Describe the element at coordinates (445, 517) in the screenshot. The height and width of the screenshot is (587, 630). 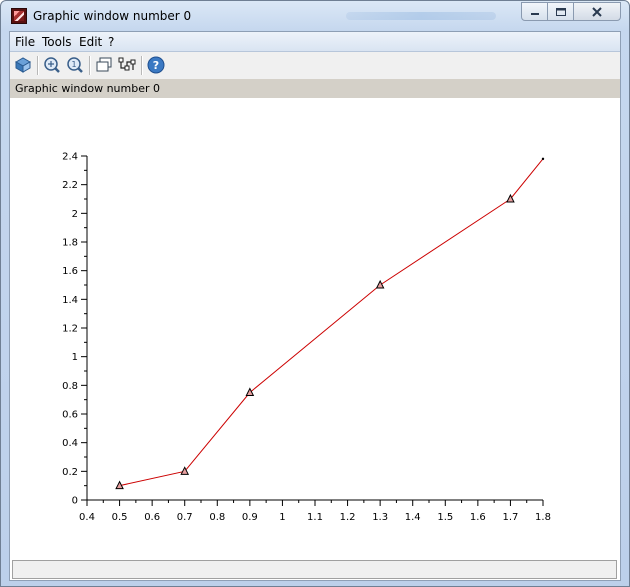
I see `x-tick-label: 1.5` at that location.